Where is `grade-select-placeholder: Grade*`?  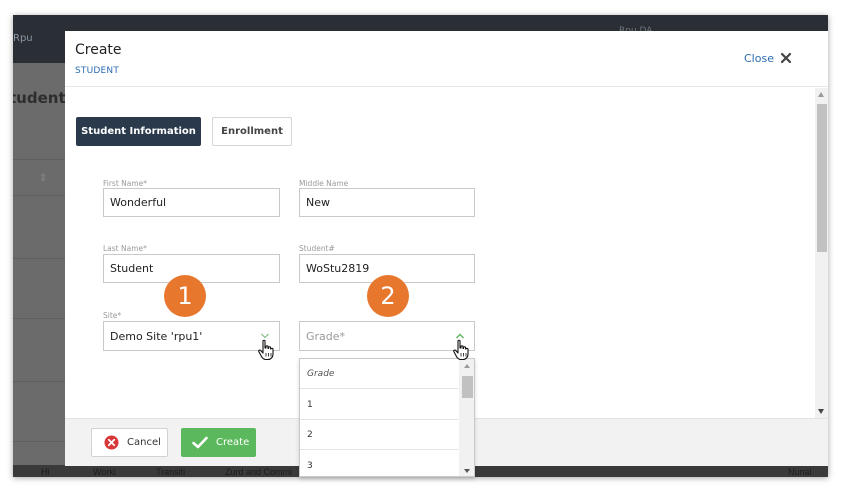 grade-select-placeholder: Grade* is located at coordinates (326, 336).